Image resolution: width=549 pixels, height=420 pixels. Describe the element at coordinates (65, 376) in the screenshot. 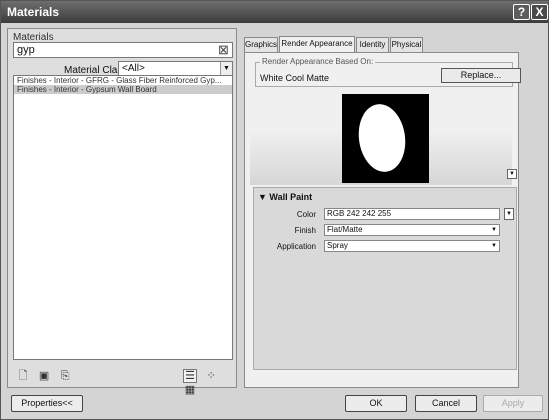

I see `duplicate-icon: ⎘` at that location.